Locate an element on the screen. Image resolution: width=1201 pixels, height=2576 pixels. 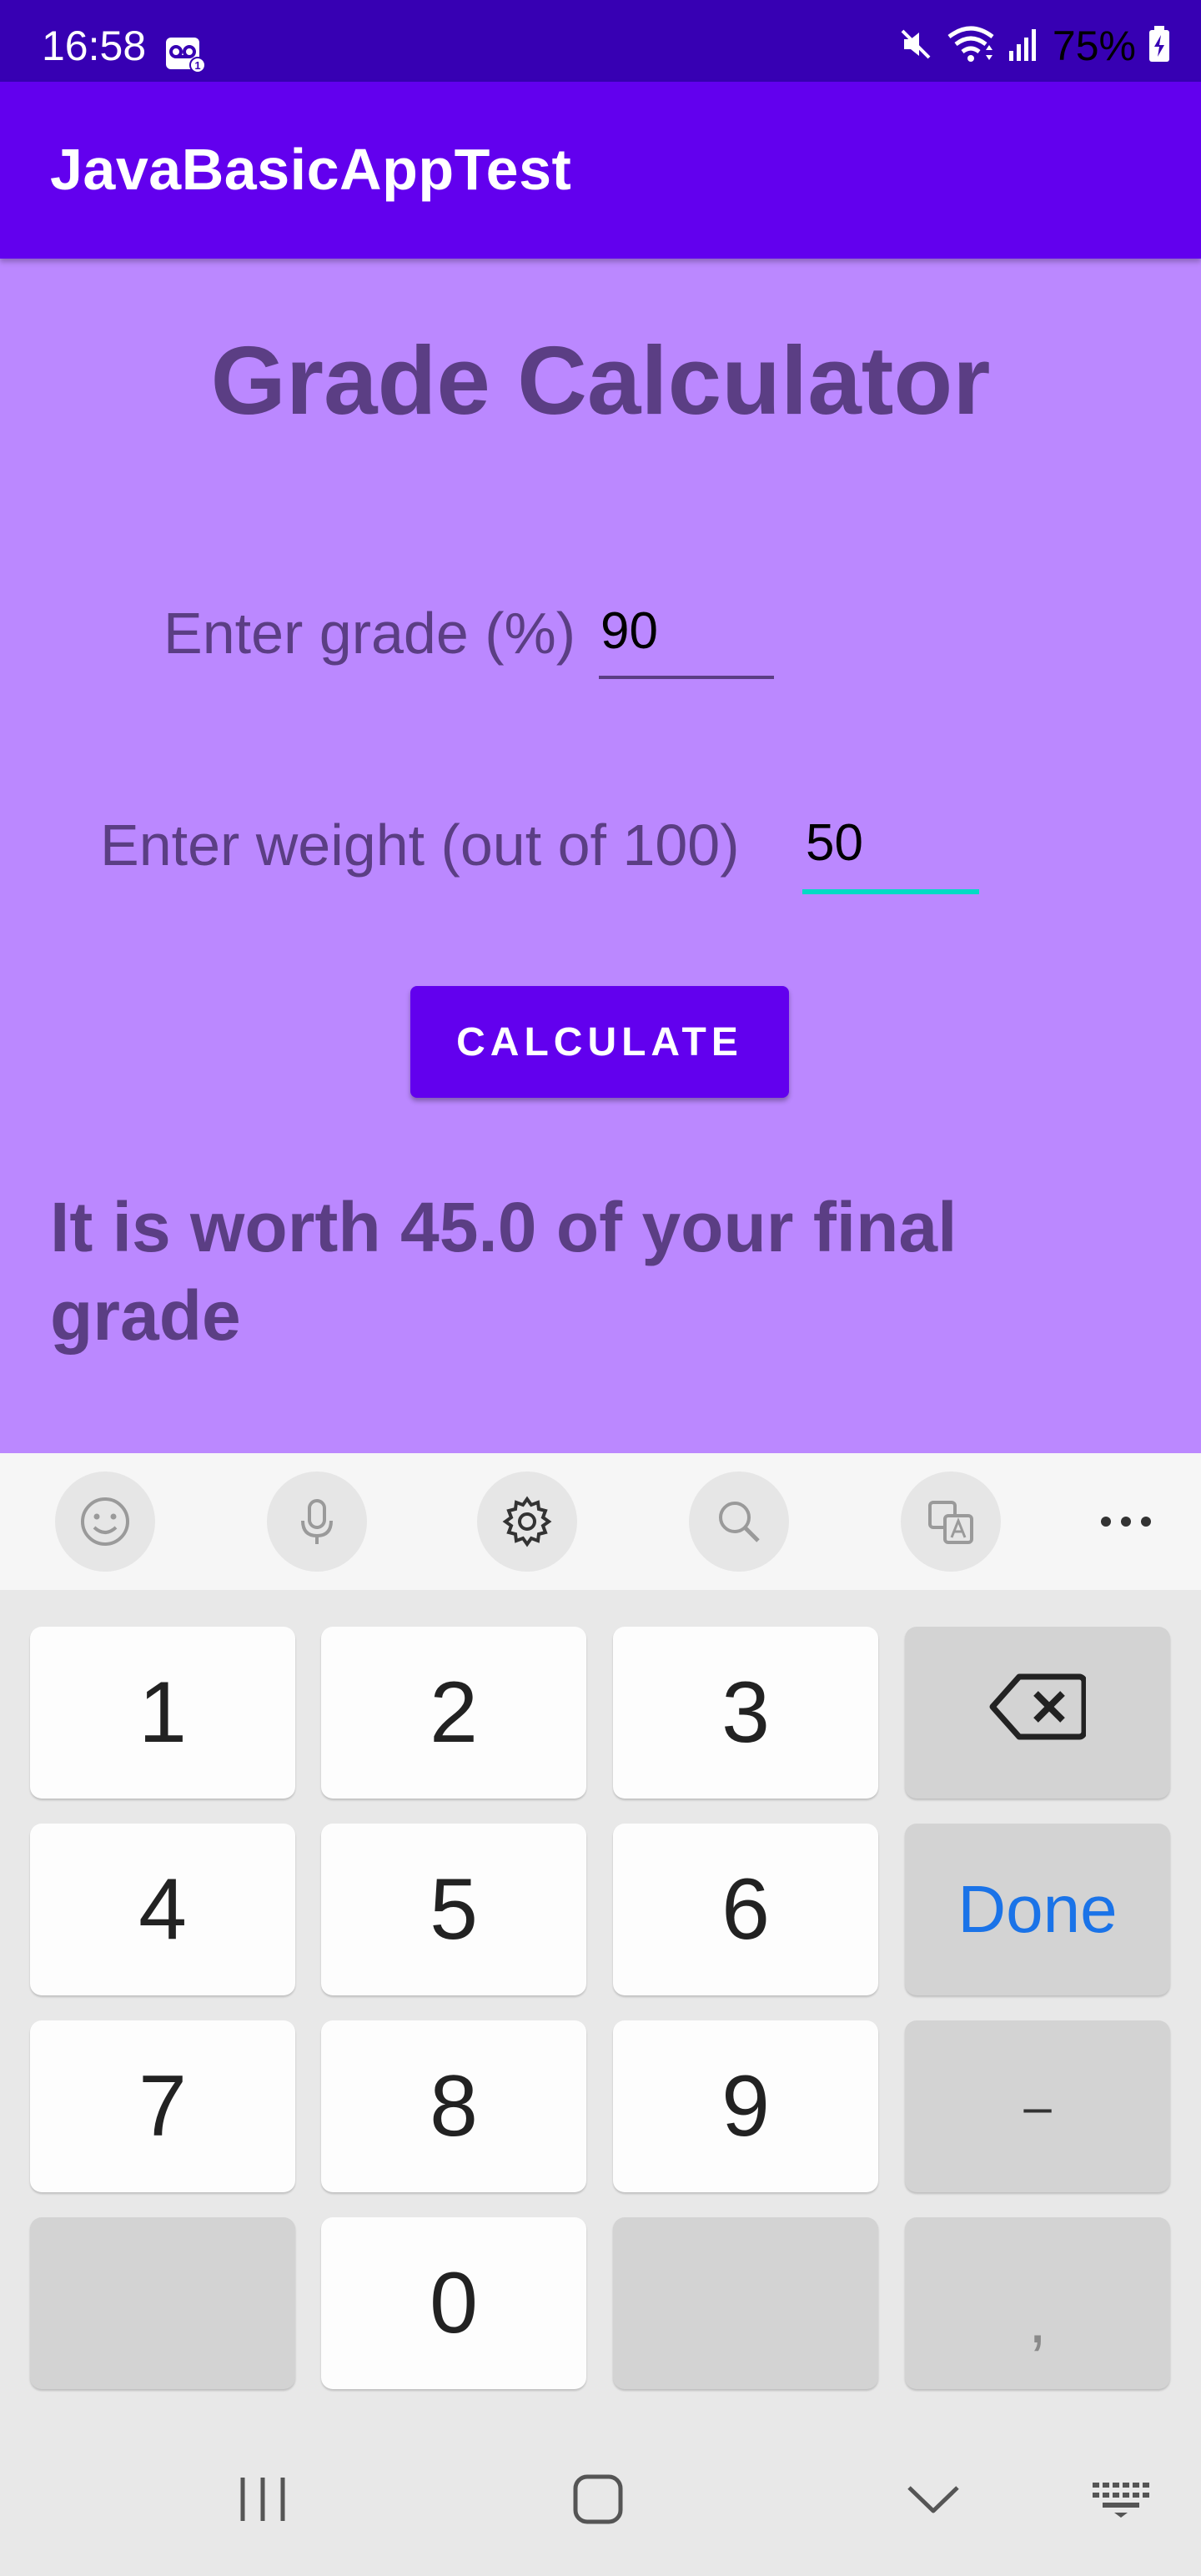
backspace-key is located at coordinates (1038, 1713).